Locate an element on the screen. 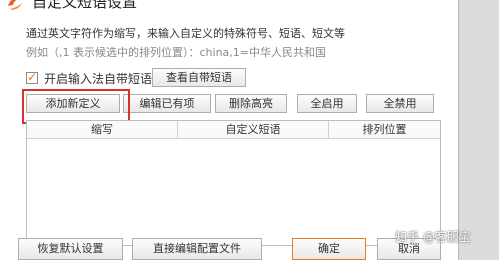 The width and height of the screenshot is (499, 260). enable-builtin-phrases-label: 开启输入法自带短语 is located at coordinates (98, 78).